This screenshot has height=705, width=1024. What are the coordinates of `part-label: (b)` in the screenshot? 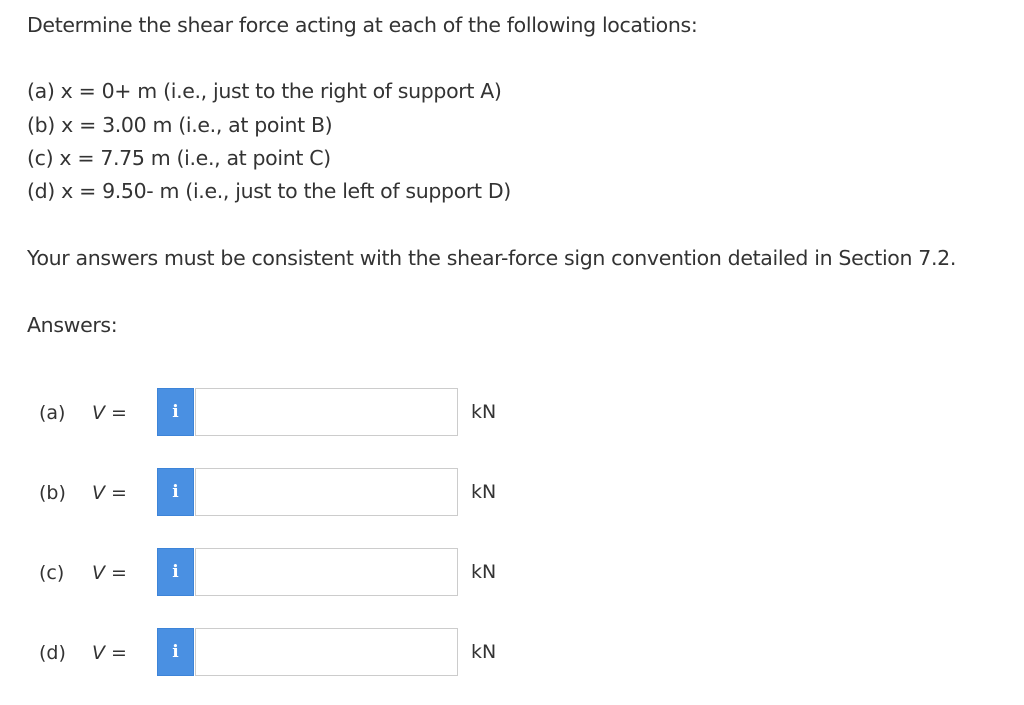 It's located at (52, 493).